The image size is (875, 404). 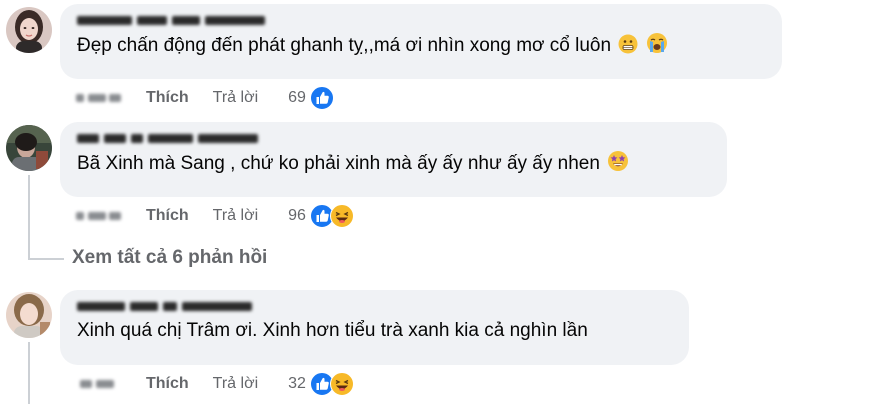 I want to click on comment-actions: Thích Trả lời 96, so click(x=215, y=216).